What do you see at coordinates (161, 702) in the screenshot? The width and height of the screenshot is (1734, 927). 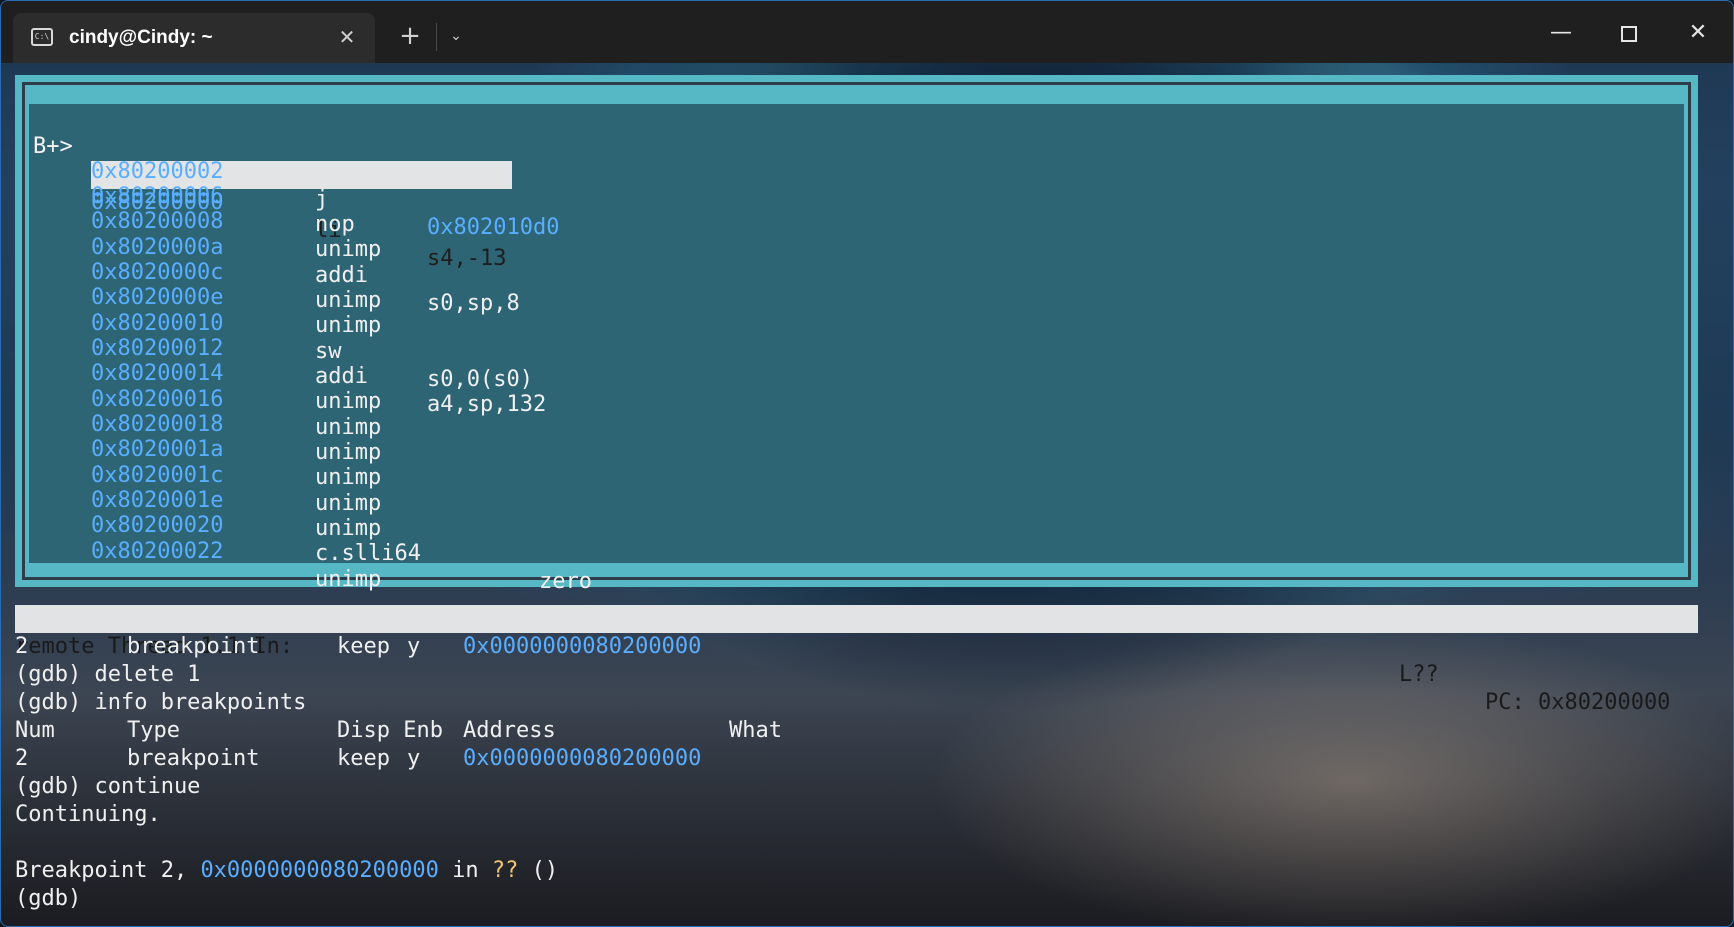 I see `console-line: (gdb) info breakpoints` at bounding box center [161, 702].